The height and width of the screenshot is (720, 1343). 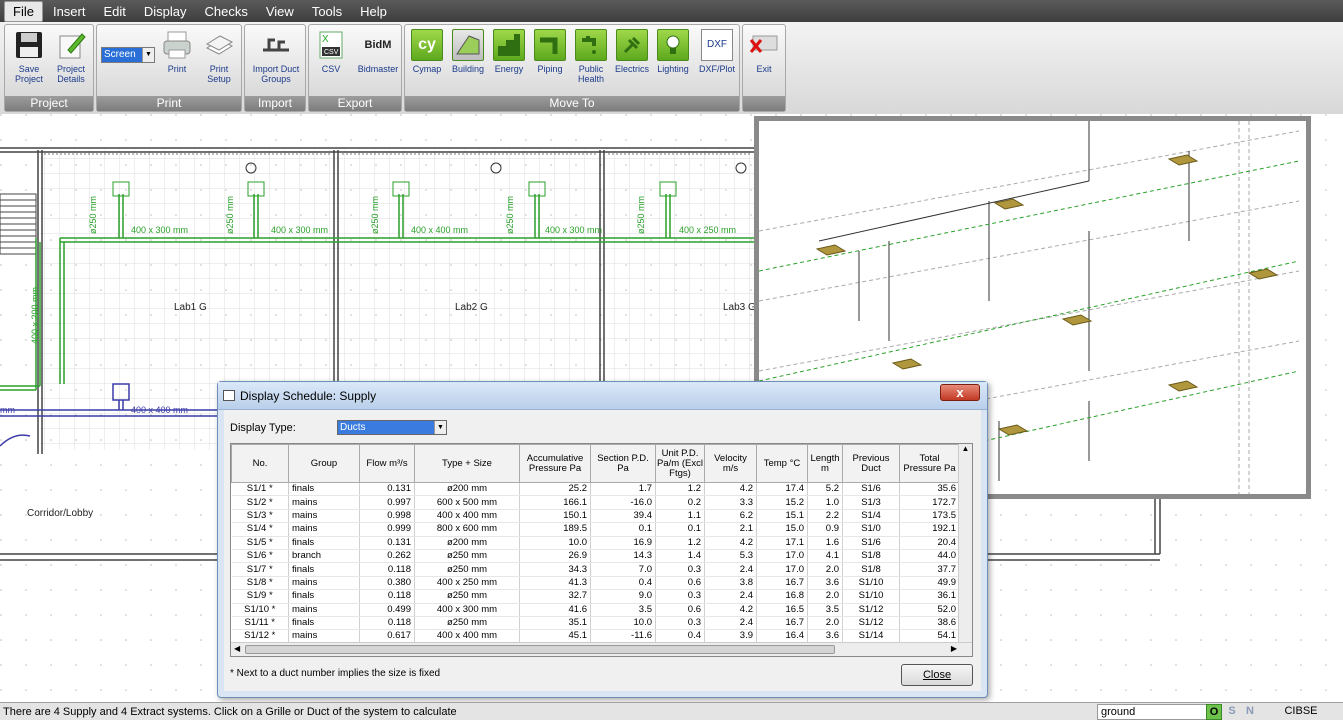 What do you see at coordinates (680, 569) in the screenshot?
I see `table-cell: 0.3` at bounding box center [680, 569].